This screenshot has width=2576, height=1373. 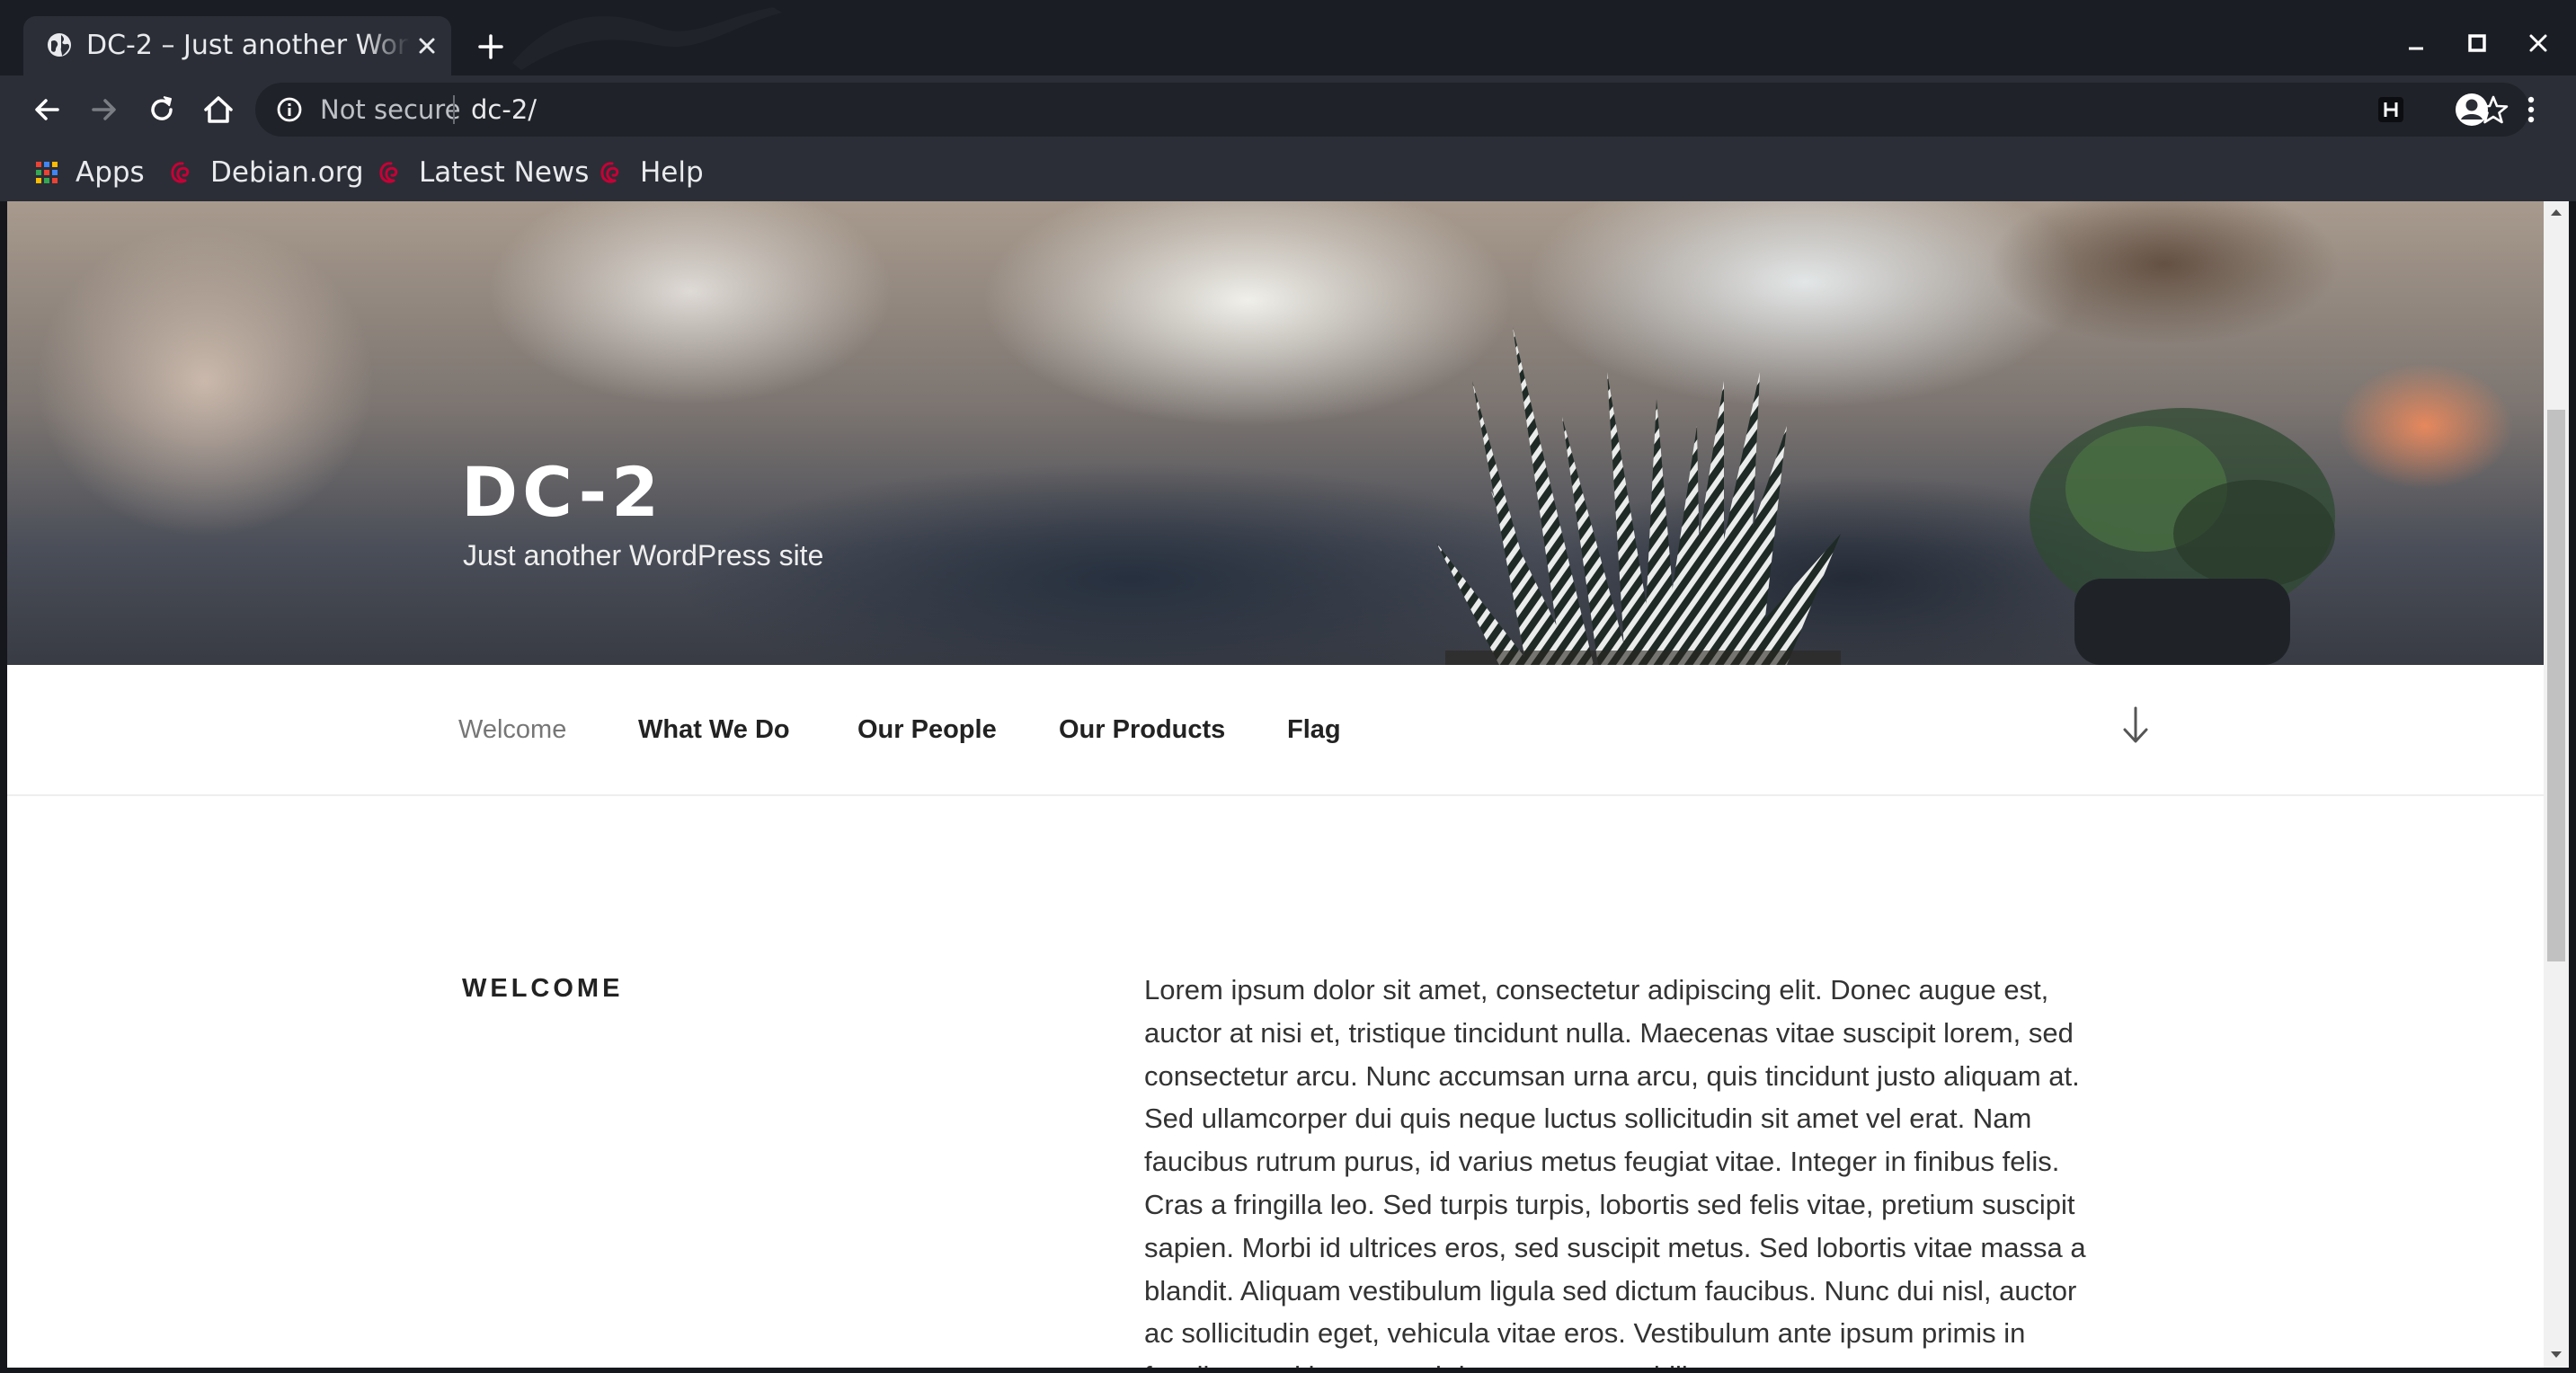 What do you see at coordinates (543, 989) in the screenshot?
I see `page-section-title: WELCOME` at bounding box center [543, 989].